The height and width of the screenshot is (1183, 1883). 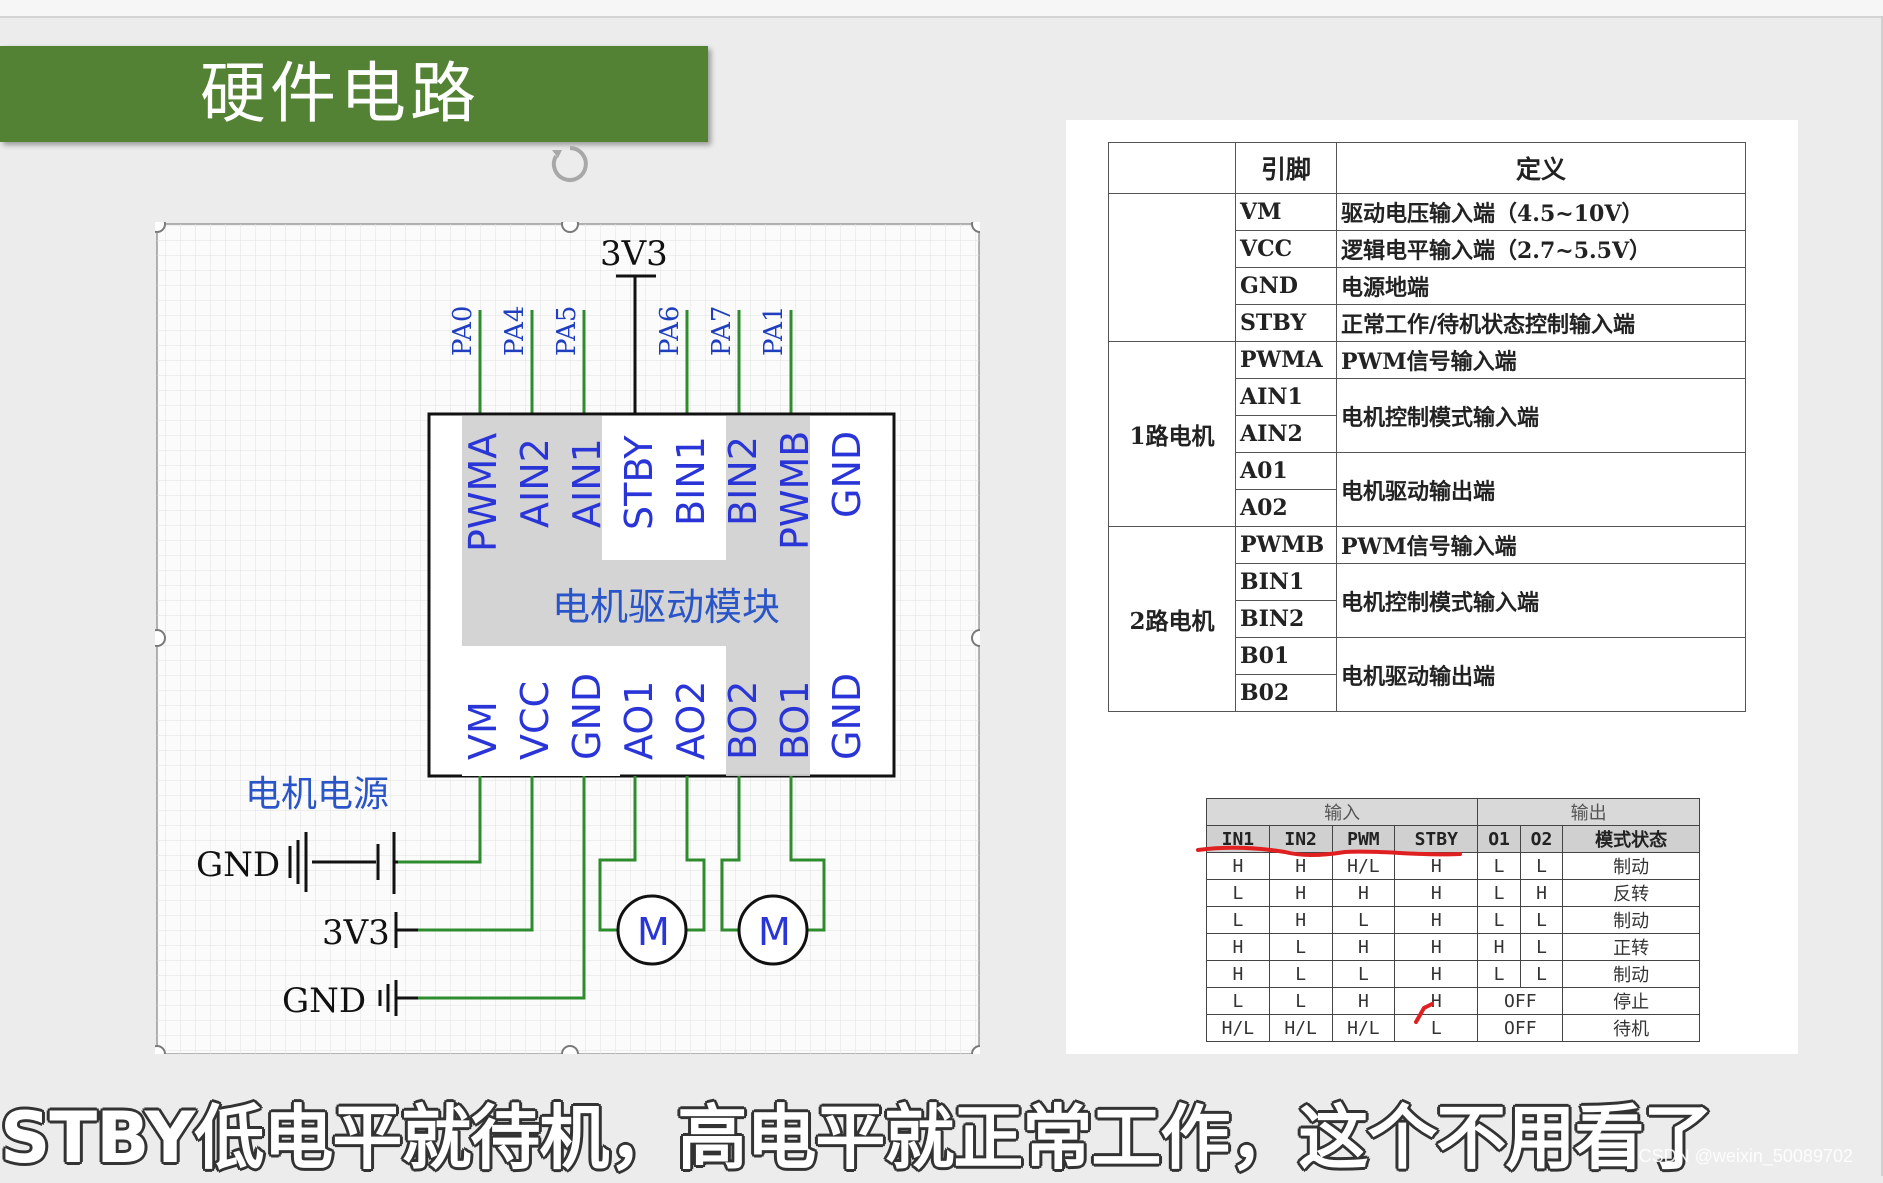 What do you see at coordinates (1286, 397) in the screenshot?
I see `pin-cell: AIN1` at bounding box center [1286, 397].